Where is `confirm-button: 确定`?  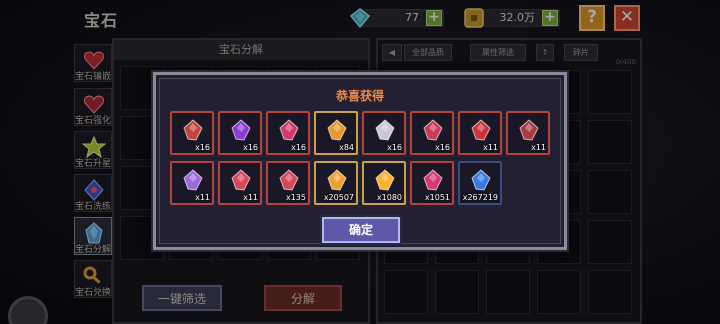 confirm-button: 确定 is located at coordinates (361, 230).